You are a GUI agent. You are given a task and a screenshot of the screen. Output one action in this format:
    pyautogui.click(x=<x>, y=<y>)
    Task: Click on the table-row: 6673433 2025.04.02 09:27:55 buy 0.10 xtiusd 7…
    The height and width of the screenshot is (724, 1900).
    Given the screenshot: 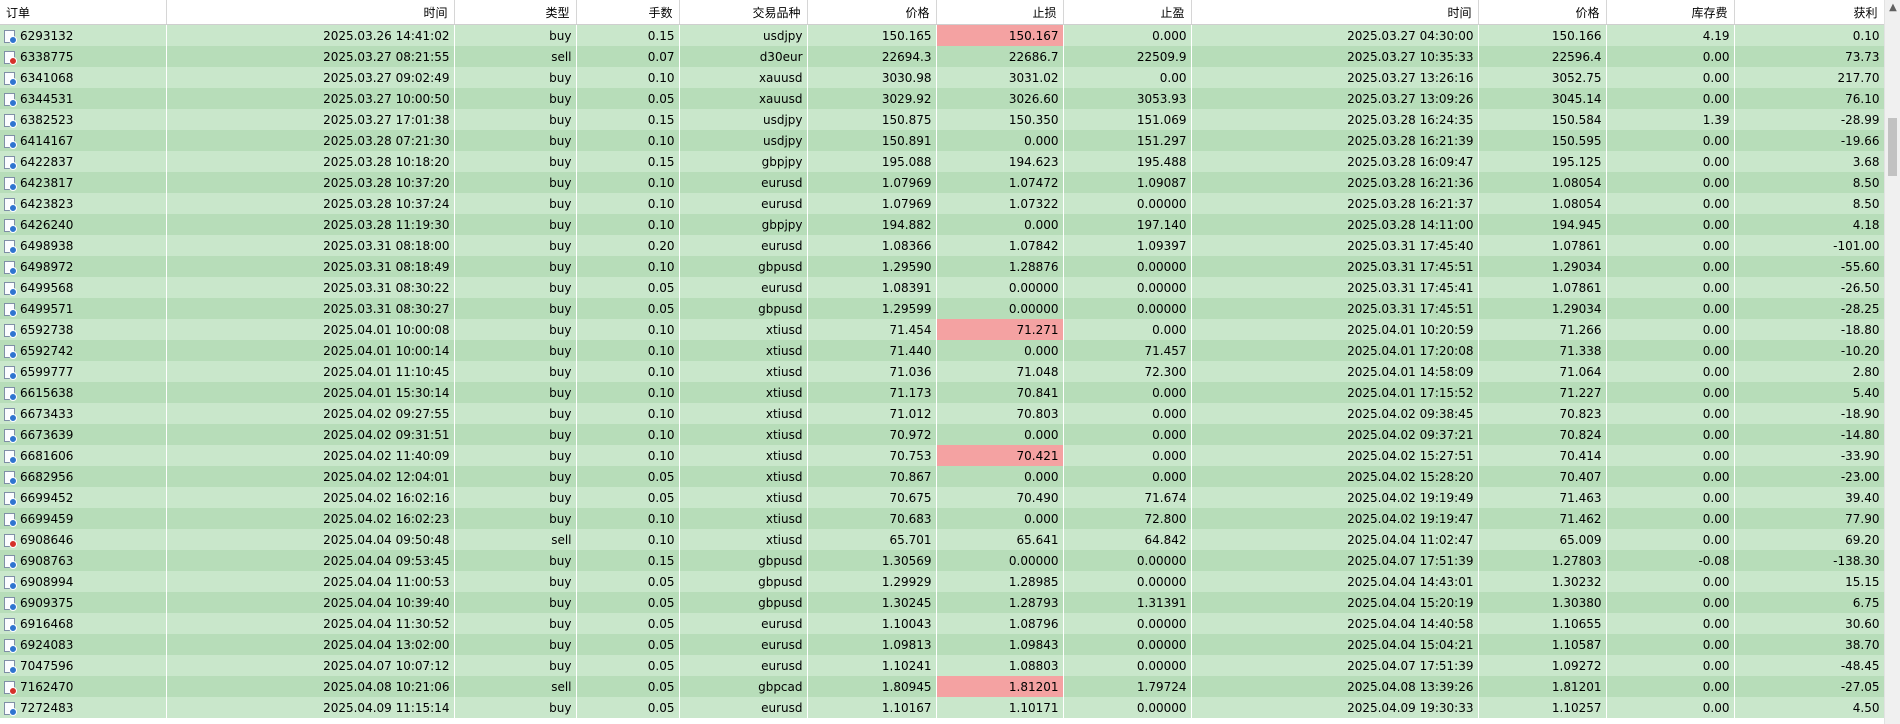 What is the action you would take?
    pyautogui.click(x=942, y=413)
    